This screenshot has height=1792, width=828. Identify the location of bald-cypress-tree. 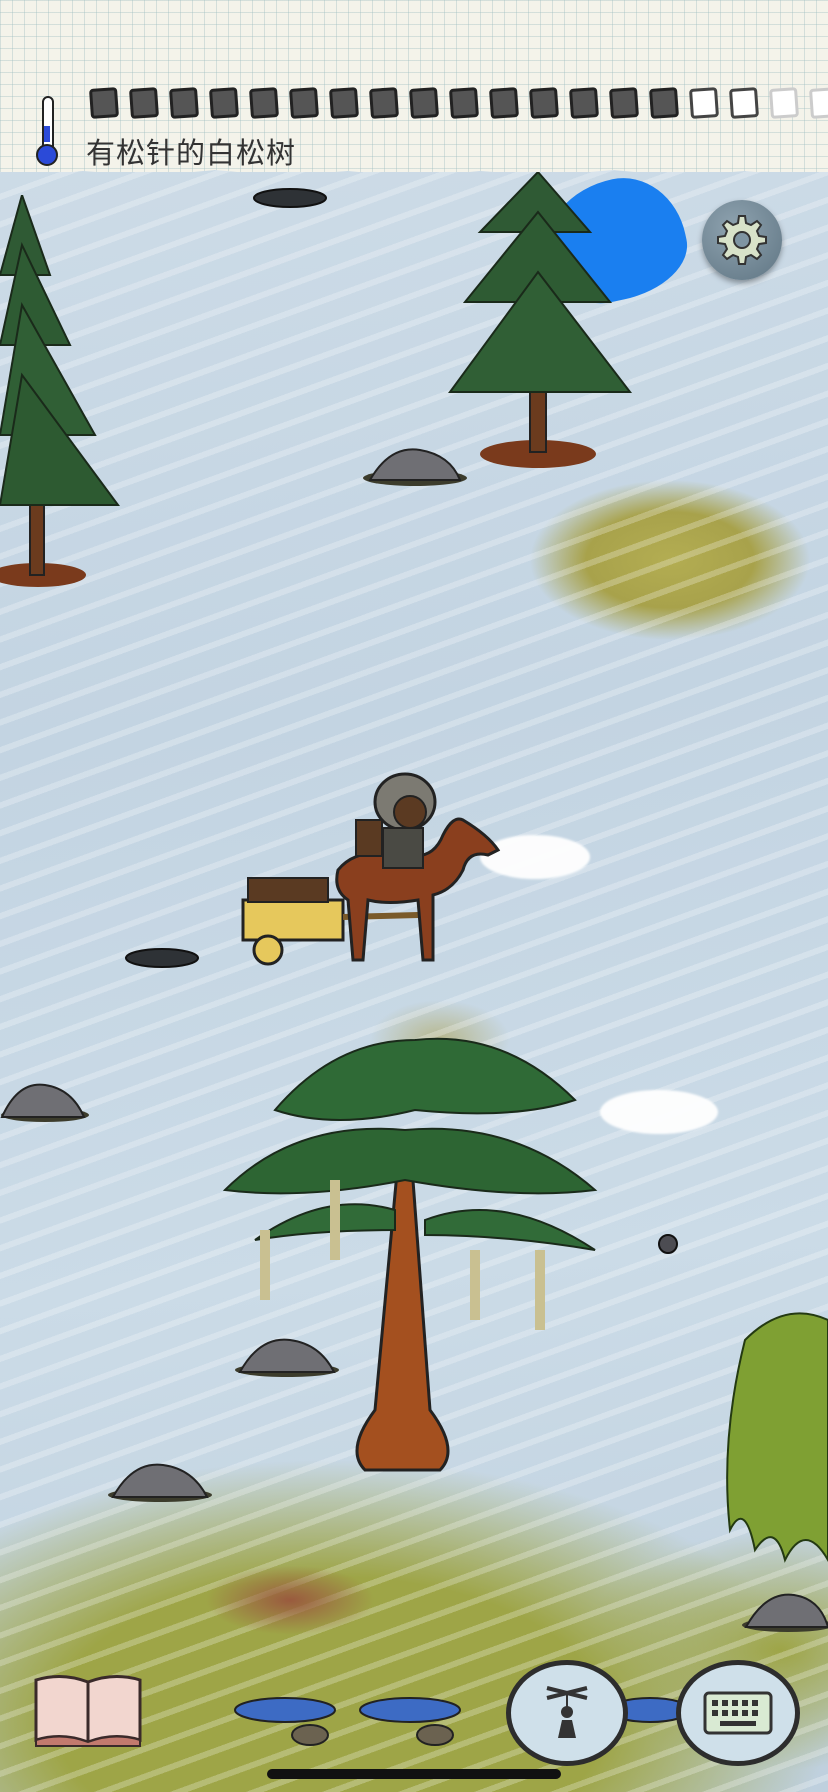
(410, 1260).